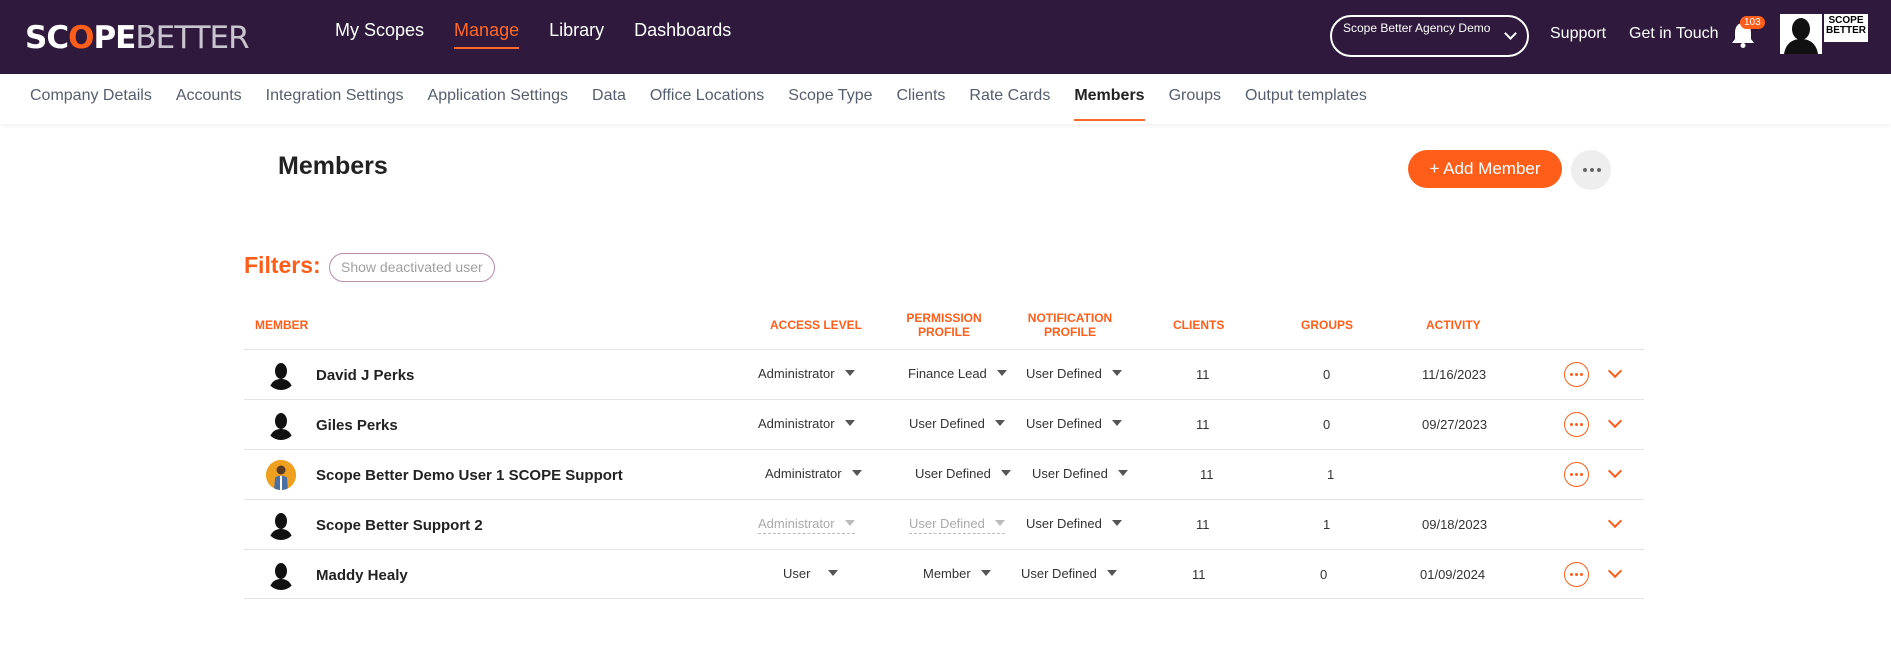  What do you see at coordinates (811, 573) in the screenshot?
I see `access-level-select: User` at bounding box center [811, 573].